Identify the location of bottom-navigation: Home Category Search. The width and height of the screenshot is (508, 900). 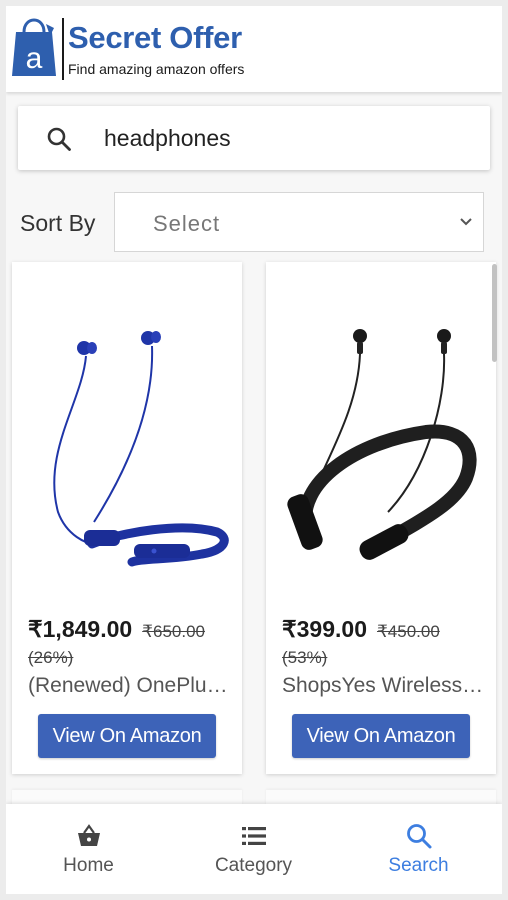
(254, 849).